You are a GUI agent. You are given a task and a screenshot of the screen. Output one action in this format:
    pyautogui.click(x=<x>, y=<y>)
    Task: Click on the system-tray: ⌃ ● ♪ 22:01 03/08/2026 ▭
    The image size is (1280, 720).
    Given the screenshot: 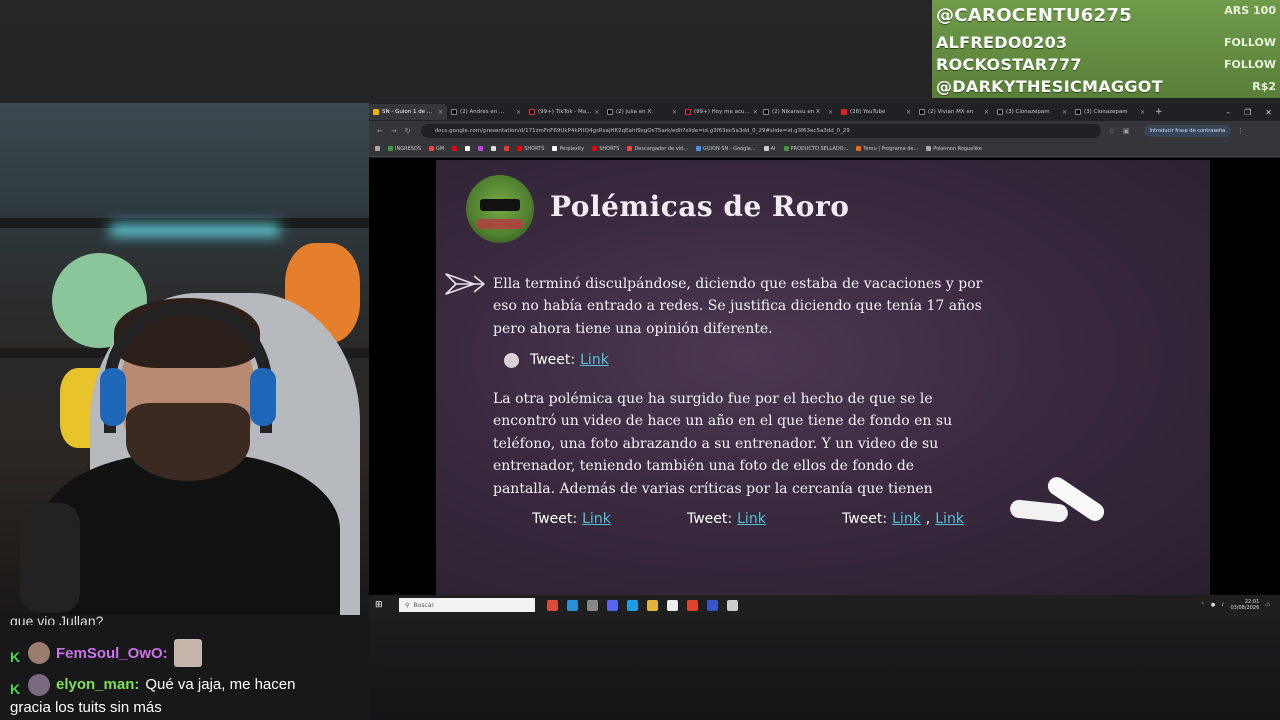 What is the action you would take?
    pyautogui.click(x=1240, y=605)
    